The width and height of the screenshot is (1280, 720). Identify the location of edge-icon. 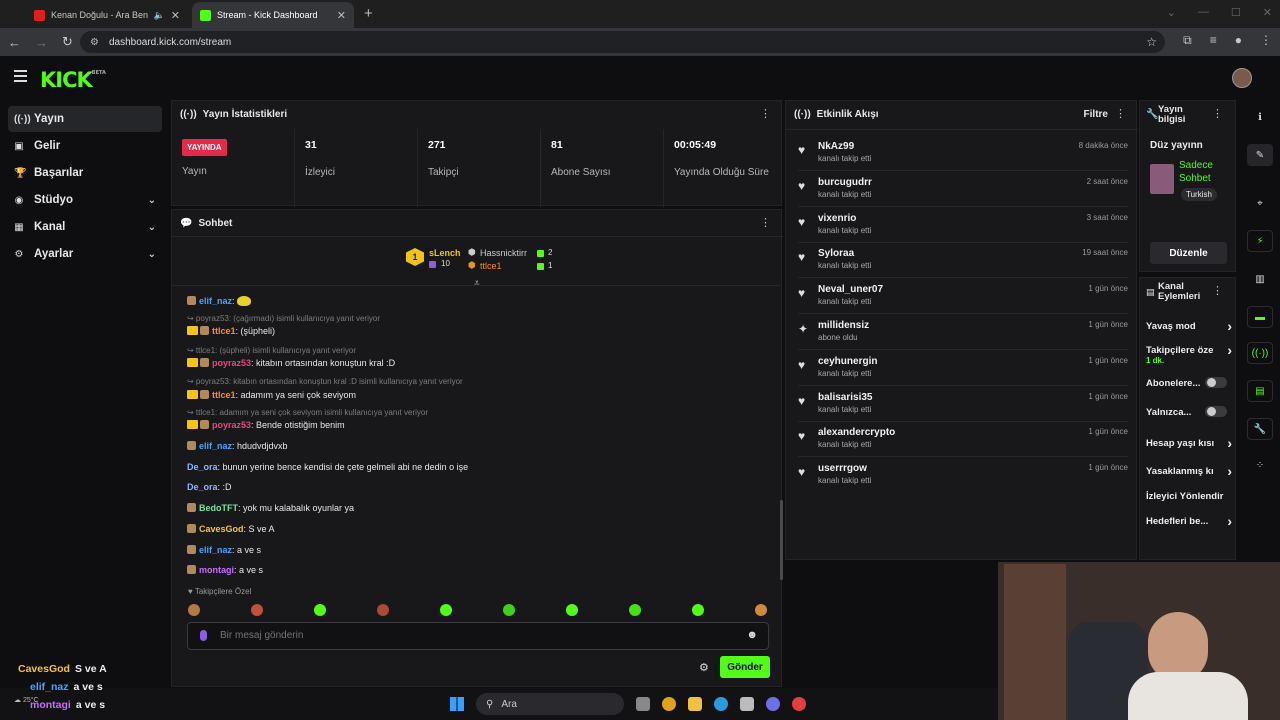
(721, 704).